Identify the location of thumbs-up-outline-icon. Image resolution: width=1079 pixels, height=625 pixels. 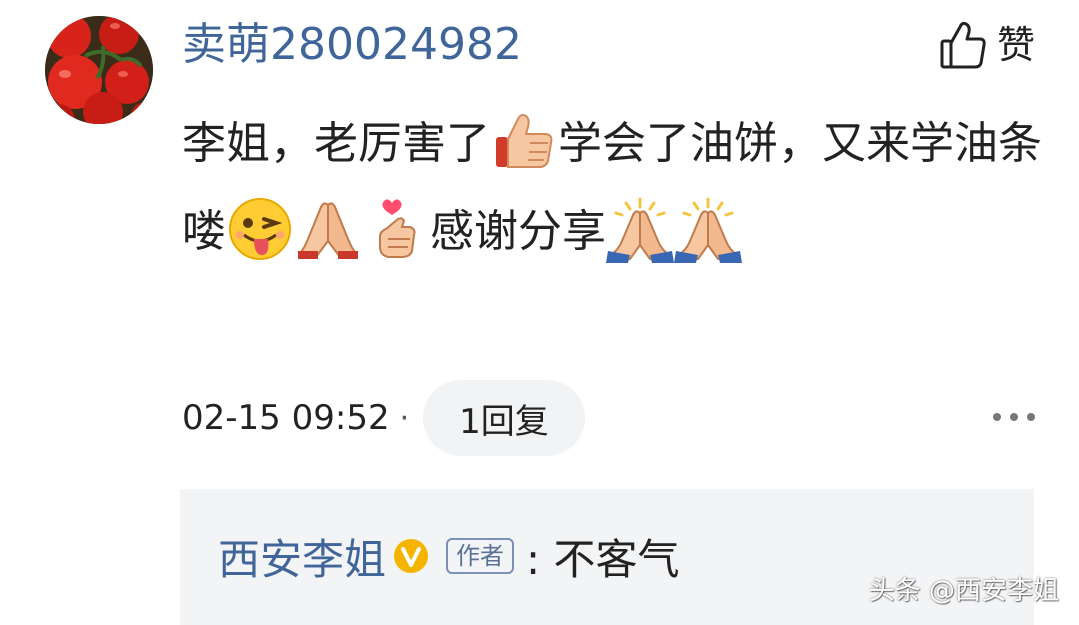
(963, 45).